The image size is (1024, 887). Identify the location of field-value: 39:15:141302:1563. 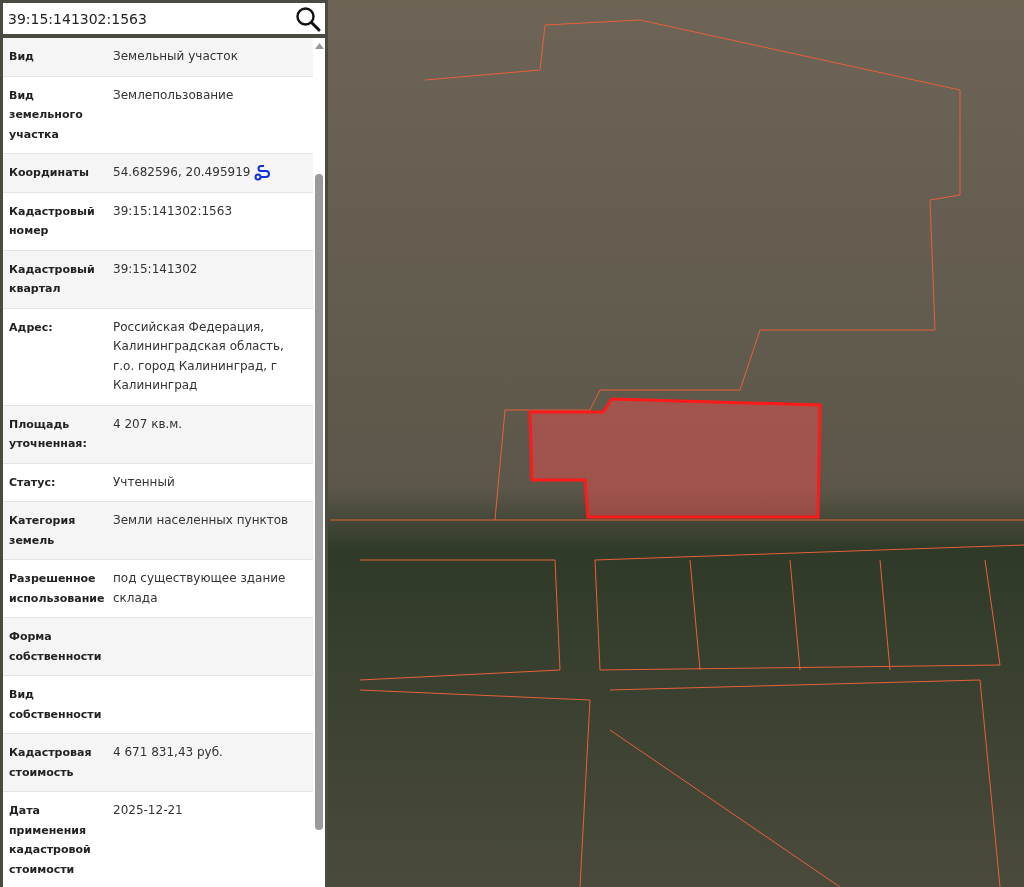
(172, 211).